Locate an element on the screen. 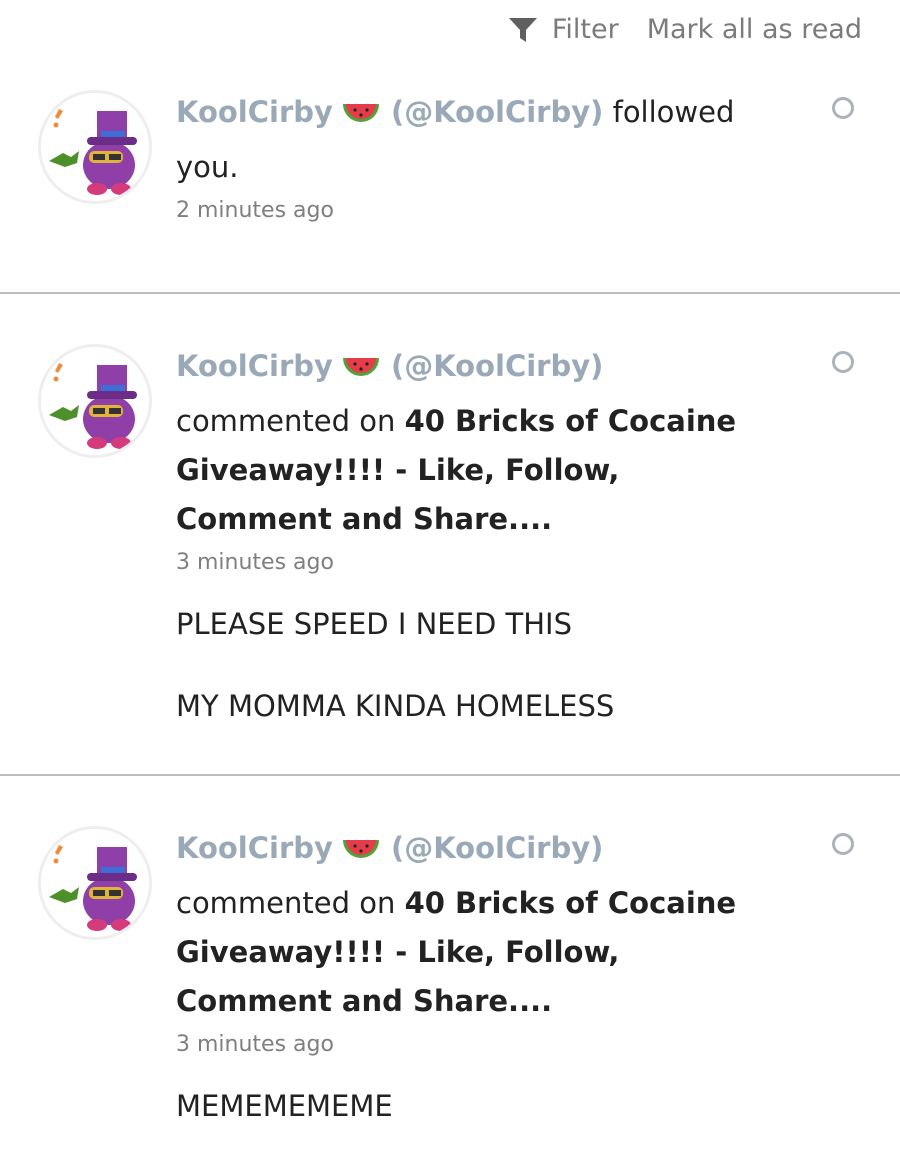  comment-text: MEMEMEMEME is located at coordinates (284, 1106).